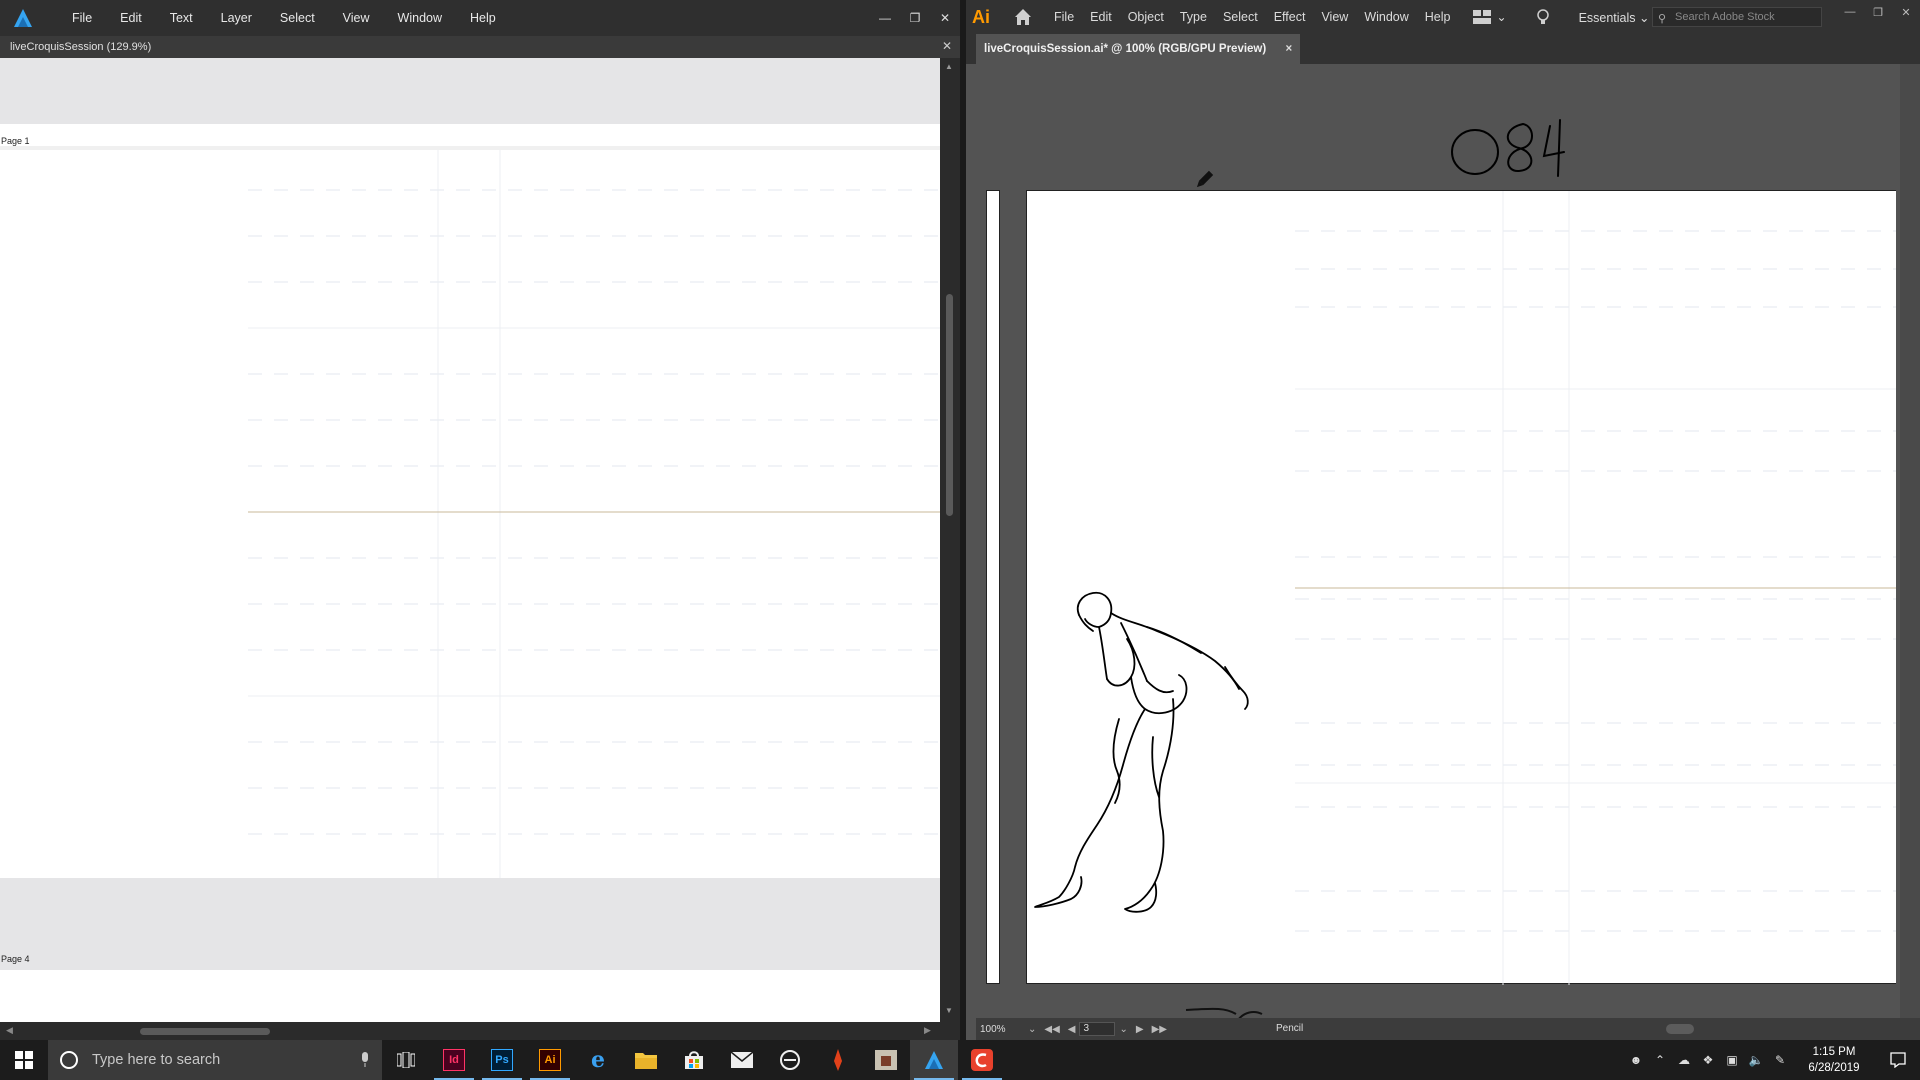 The width and height of the screenshot is (1920, 1080). What do you see at coordinates (365, 1060) in the screenshot?
I see `microphone-icon` at bounding box center [365, 1060].